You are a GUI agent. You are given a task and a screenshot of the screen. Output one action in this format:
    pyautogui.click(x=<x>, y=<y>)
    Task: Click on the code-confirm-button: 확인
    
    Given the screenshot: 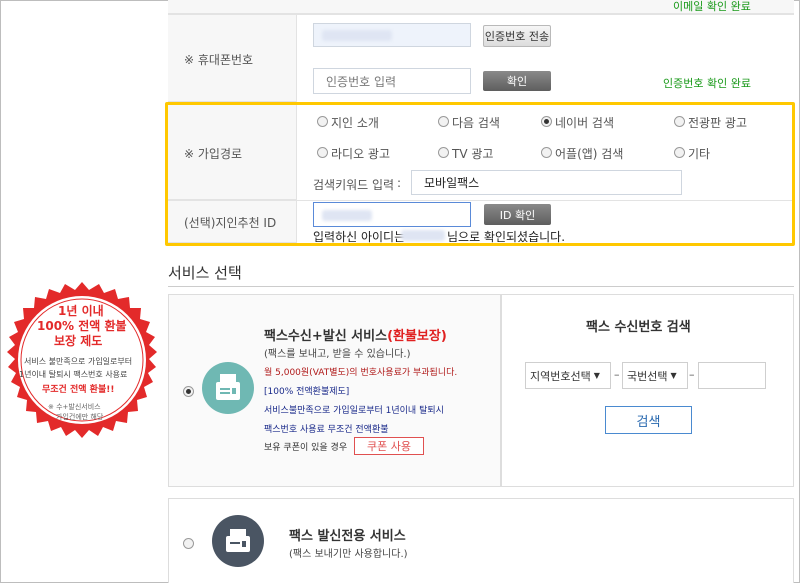 What is the action you would take?
    pyautogui.click(x=517, y=81)
    